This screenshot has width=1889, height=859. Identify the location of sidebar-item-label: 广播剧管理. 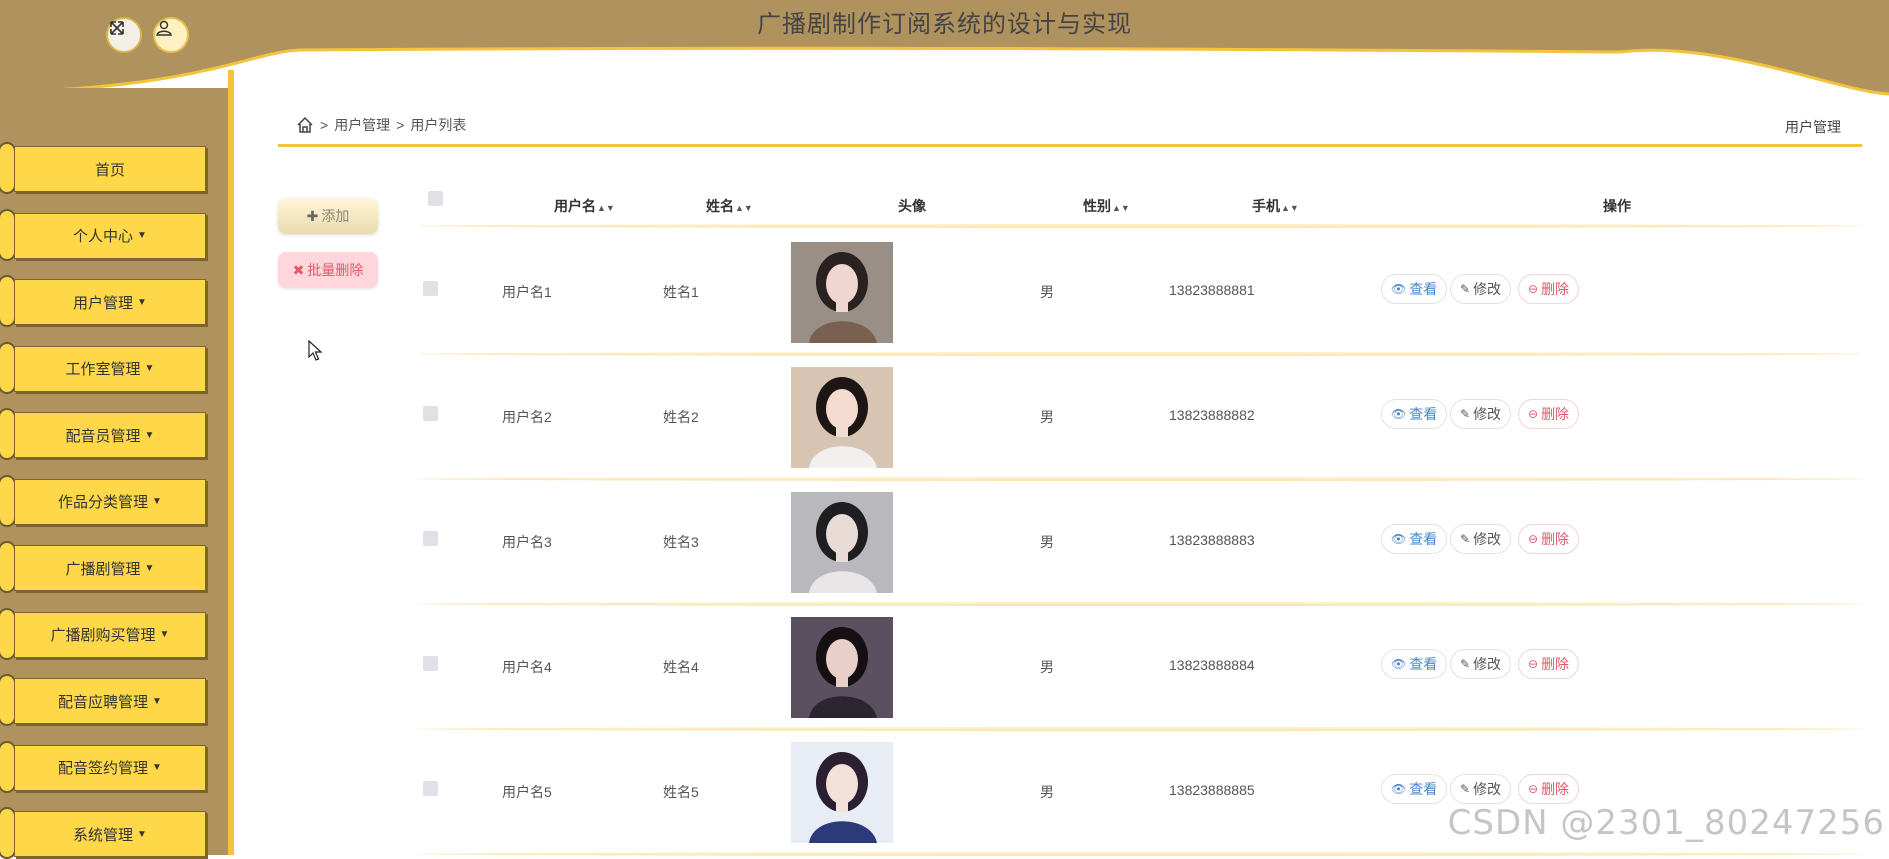
(103, 569).